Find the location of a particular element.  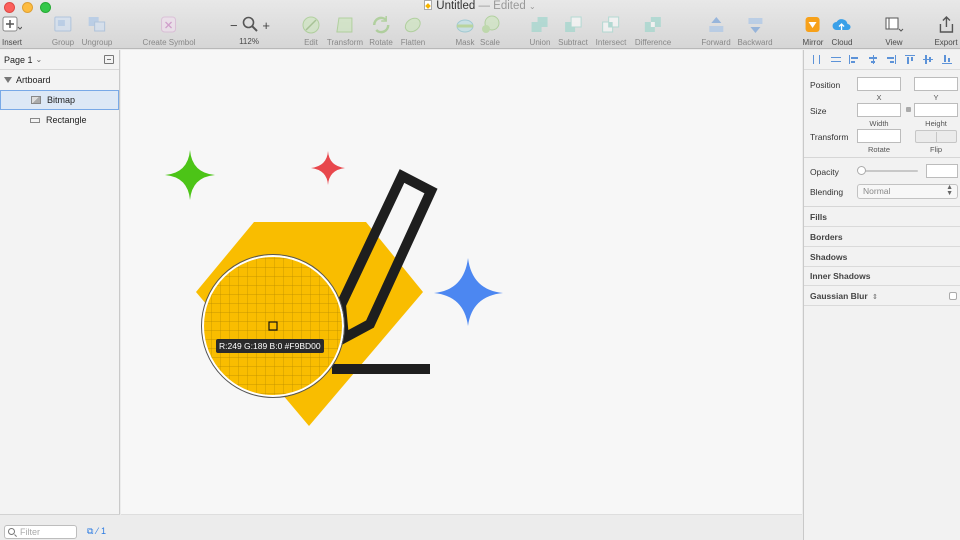

cloud-button: Cloud is located at coordinates (842, 31).